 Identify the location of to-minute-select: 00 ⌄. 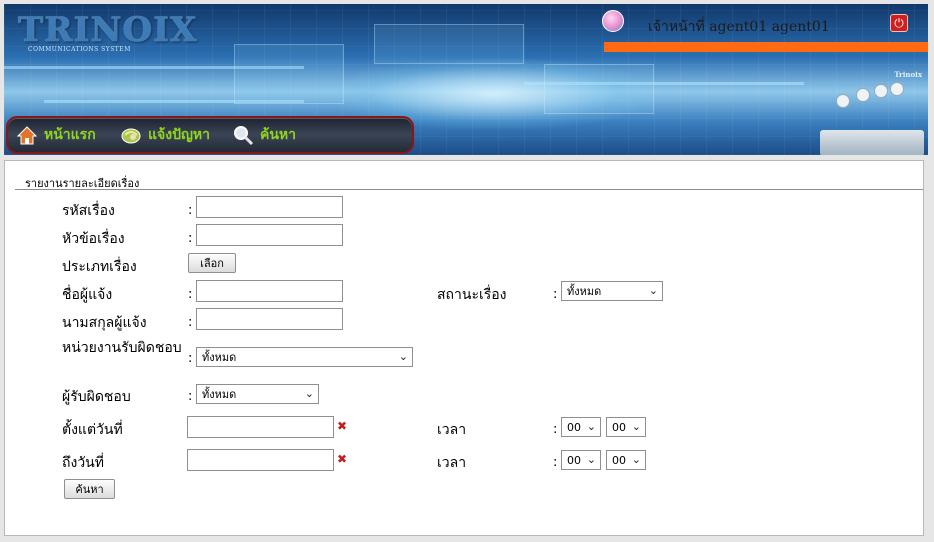
(626, 460).